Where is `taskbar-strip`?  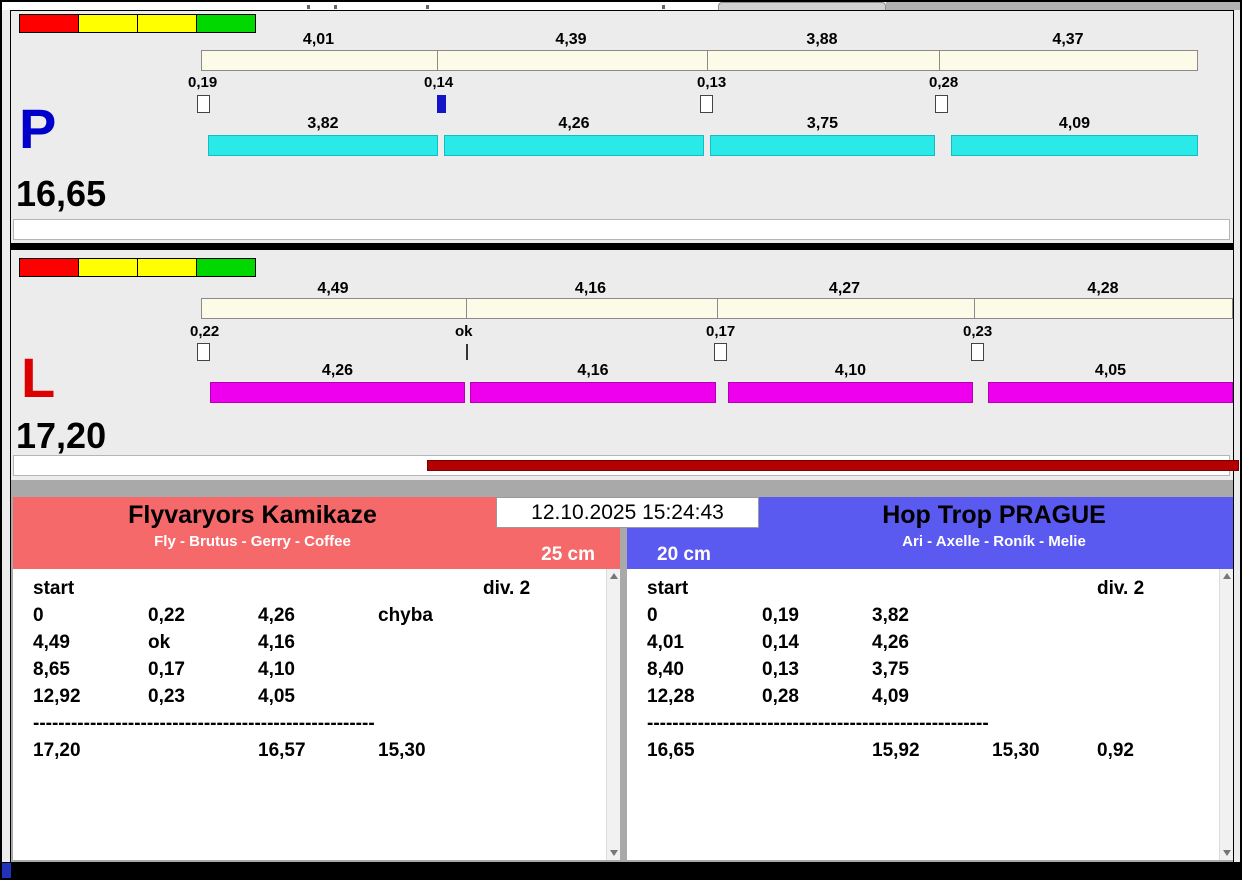
taskbar-strip is located at coordinates (621, 870).